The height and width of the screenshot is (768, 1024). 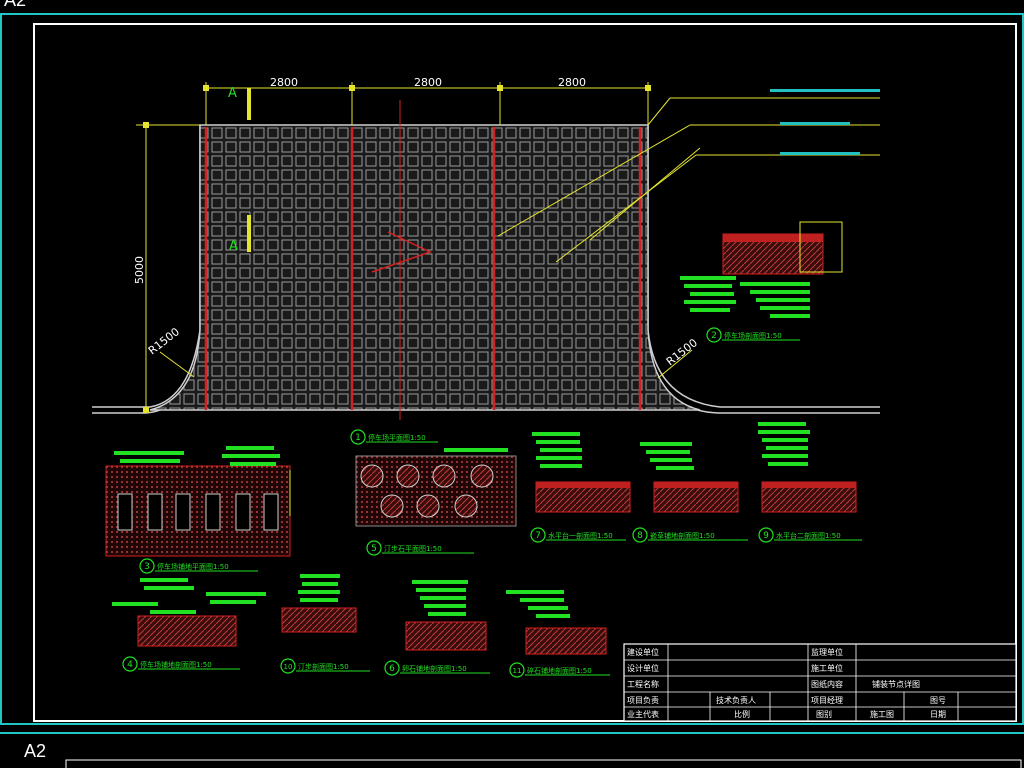 What do you see at coordinates (643, 684) in the screenshot?
I see `title-block-cell: 工程名称` at bounding box center [643, 684].